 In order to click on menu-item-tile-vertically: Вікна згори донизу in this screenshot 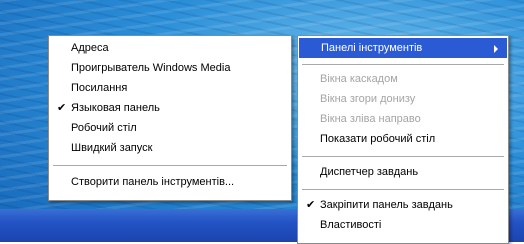, I will do `click(403, 99)`.